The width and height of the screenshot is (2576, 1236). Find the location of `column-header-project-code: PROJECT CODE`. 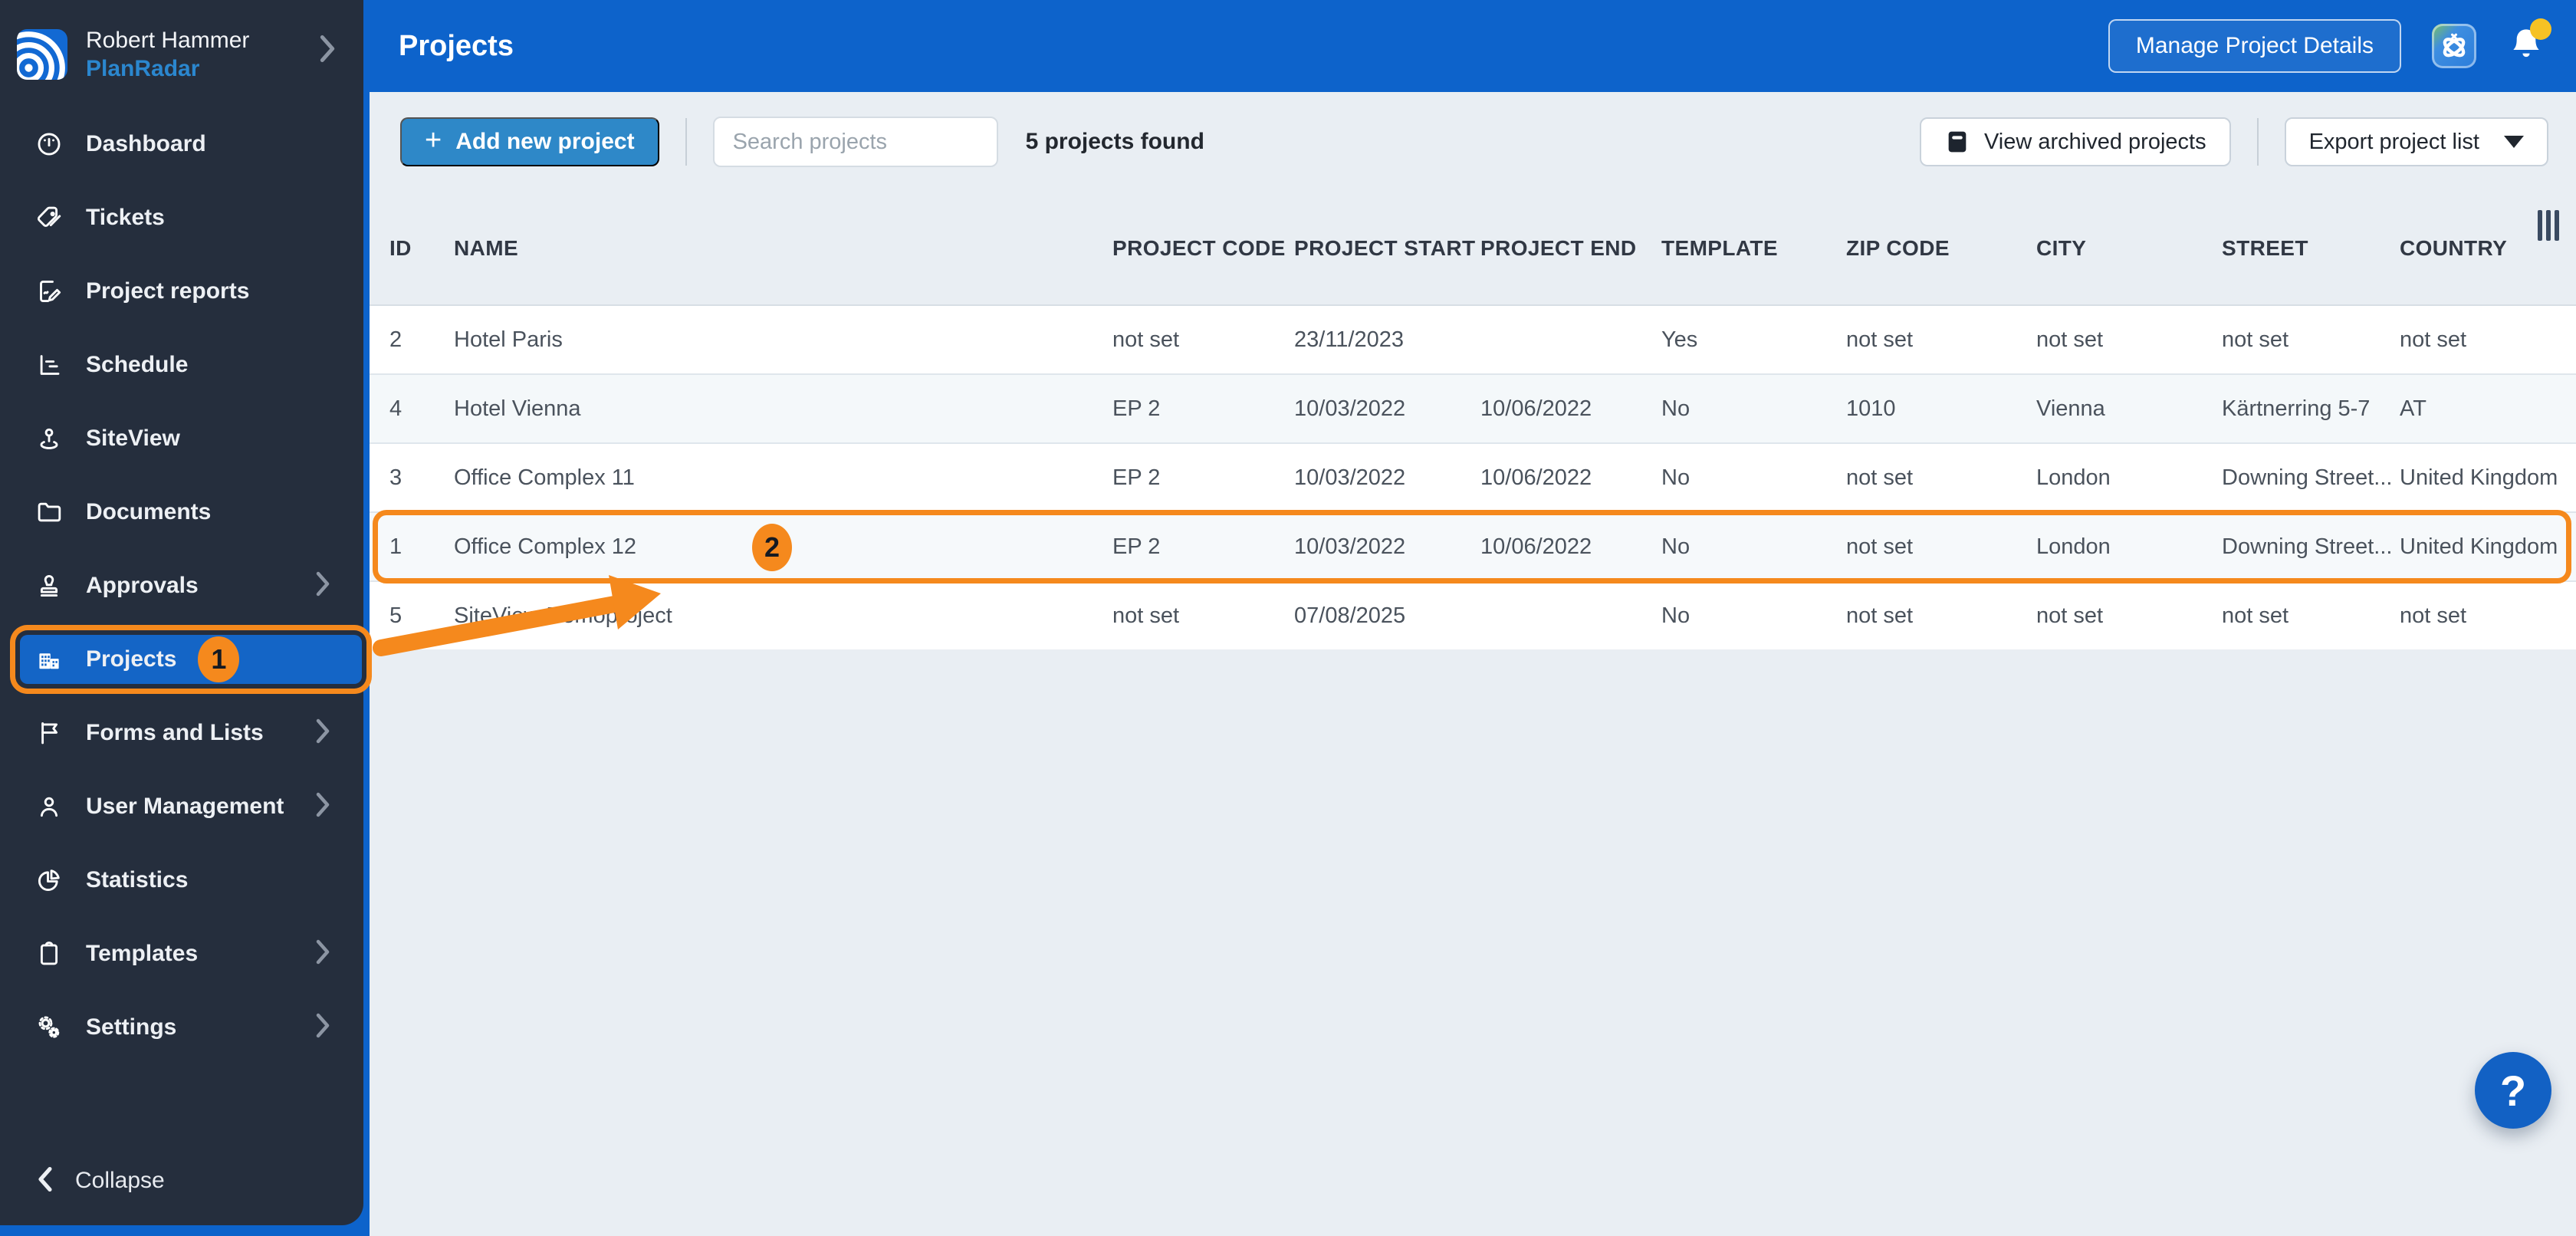

column-header-project-code: PROJECT CODE is located at coordinates (1203, 248).